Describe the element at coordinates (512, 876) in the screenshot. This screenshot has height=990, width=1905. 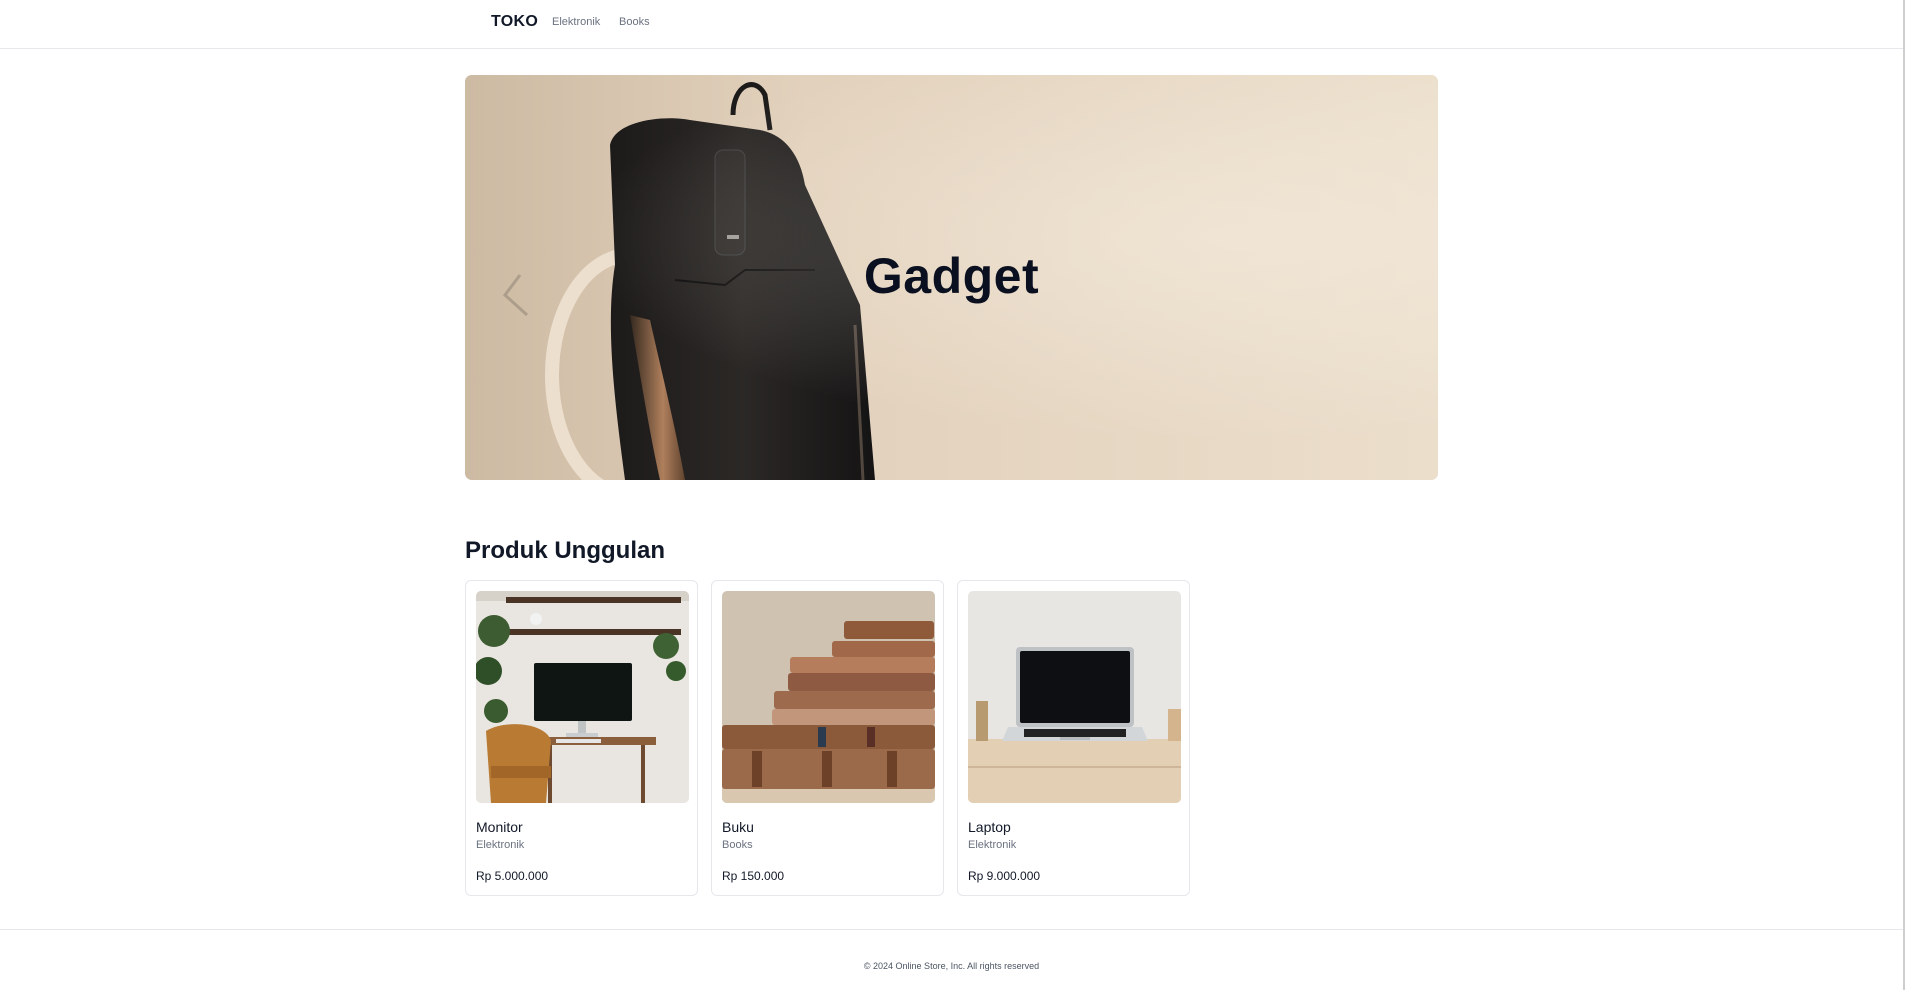
I see `product-price: Rp 5.000.000` at that location.